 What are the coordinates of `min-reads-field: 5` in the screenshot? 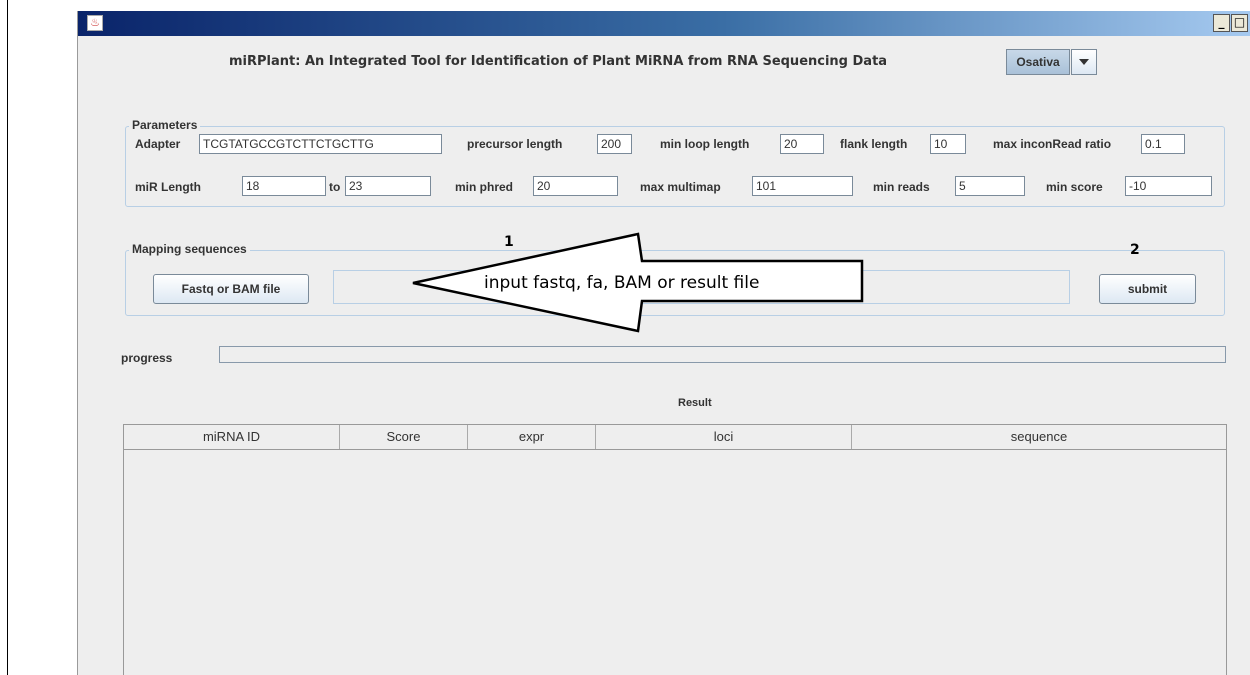 It's located at (990, 186).